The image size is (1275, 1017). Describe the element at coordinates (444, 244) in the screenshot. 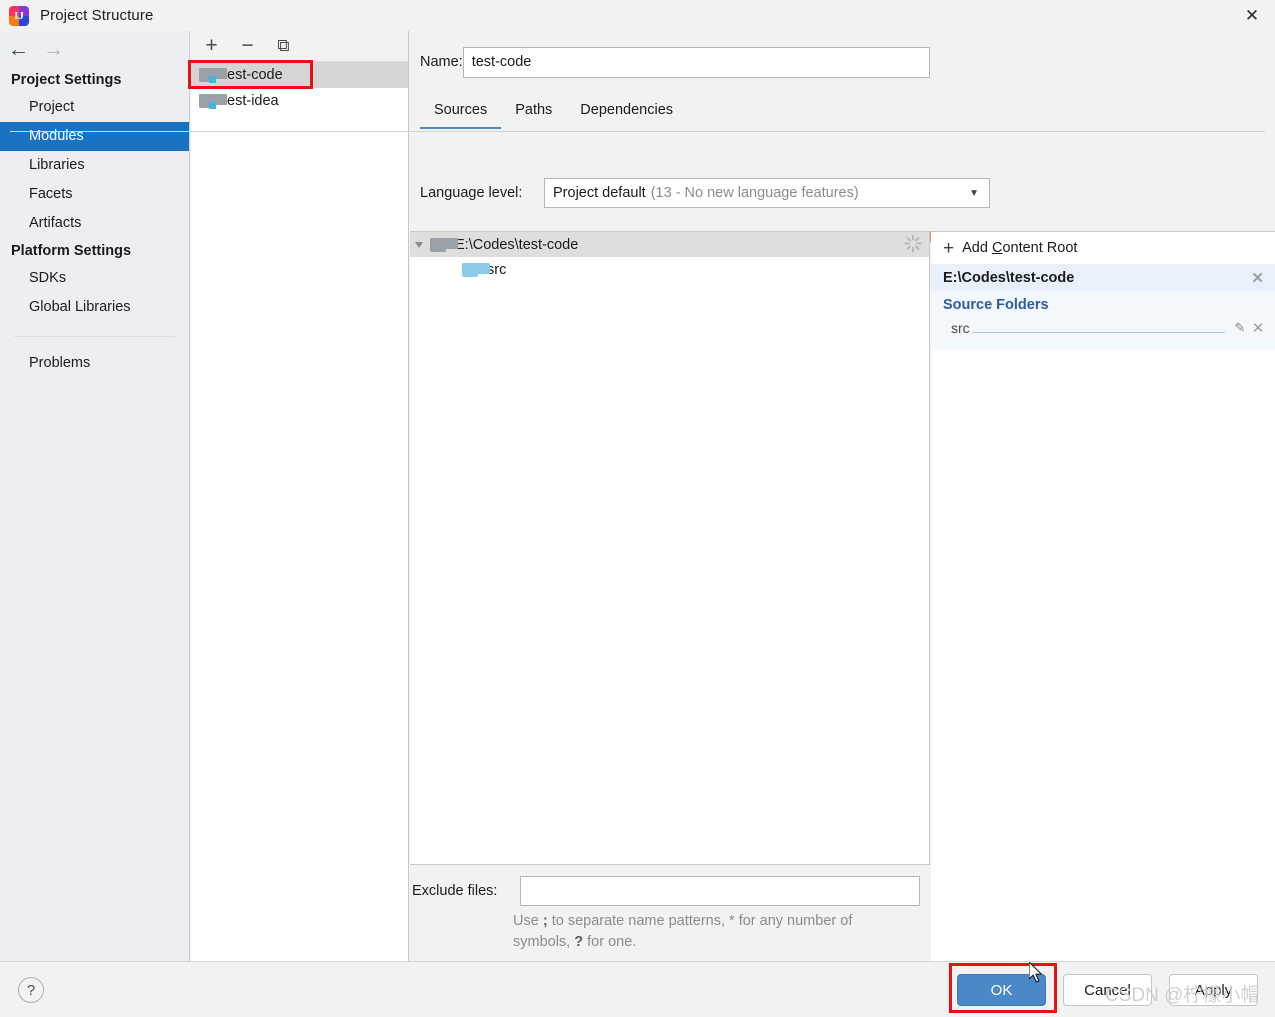

I see `root-folder-icon` at that location.